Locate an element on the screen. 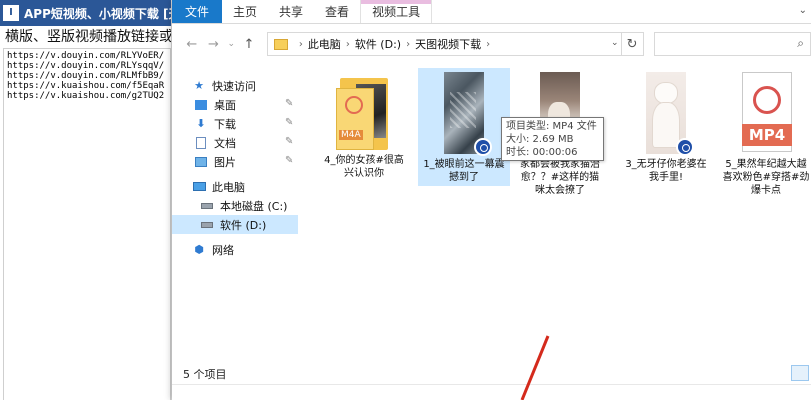 Image resolution: width=811 pixels, height=400 pixels. file-badge: M4A is located at coordinates (351, 135).